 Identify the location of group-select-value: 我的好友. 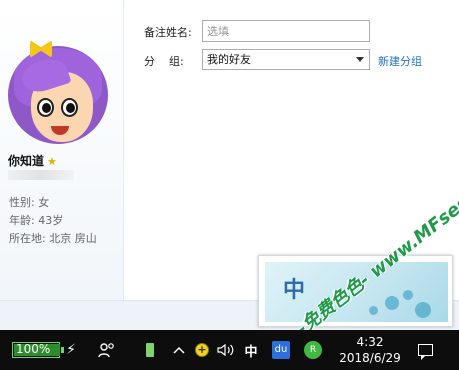
(229, 59).